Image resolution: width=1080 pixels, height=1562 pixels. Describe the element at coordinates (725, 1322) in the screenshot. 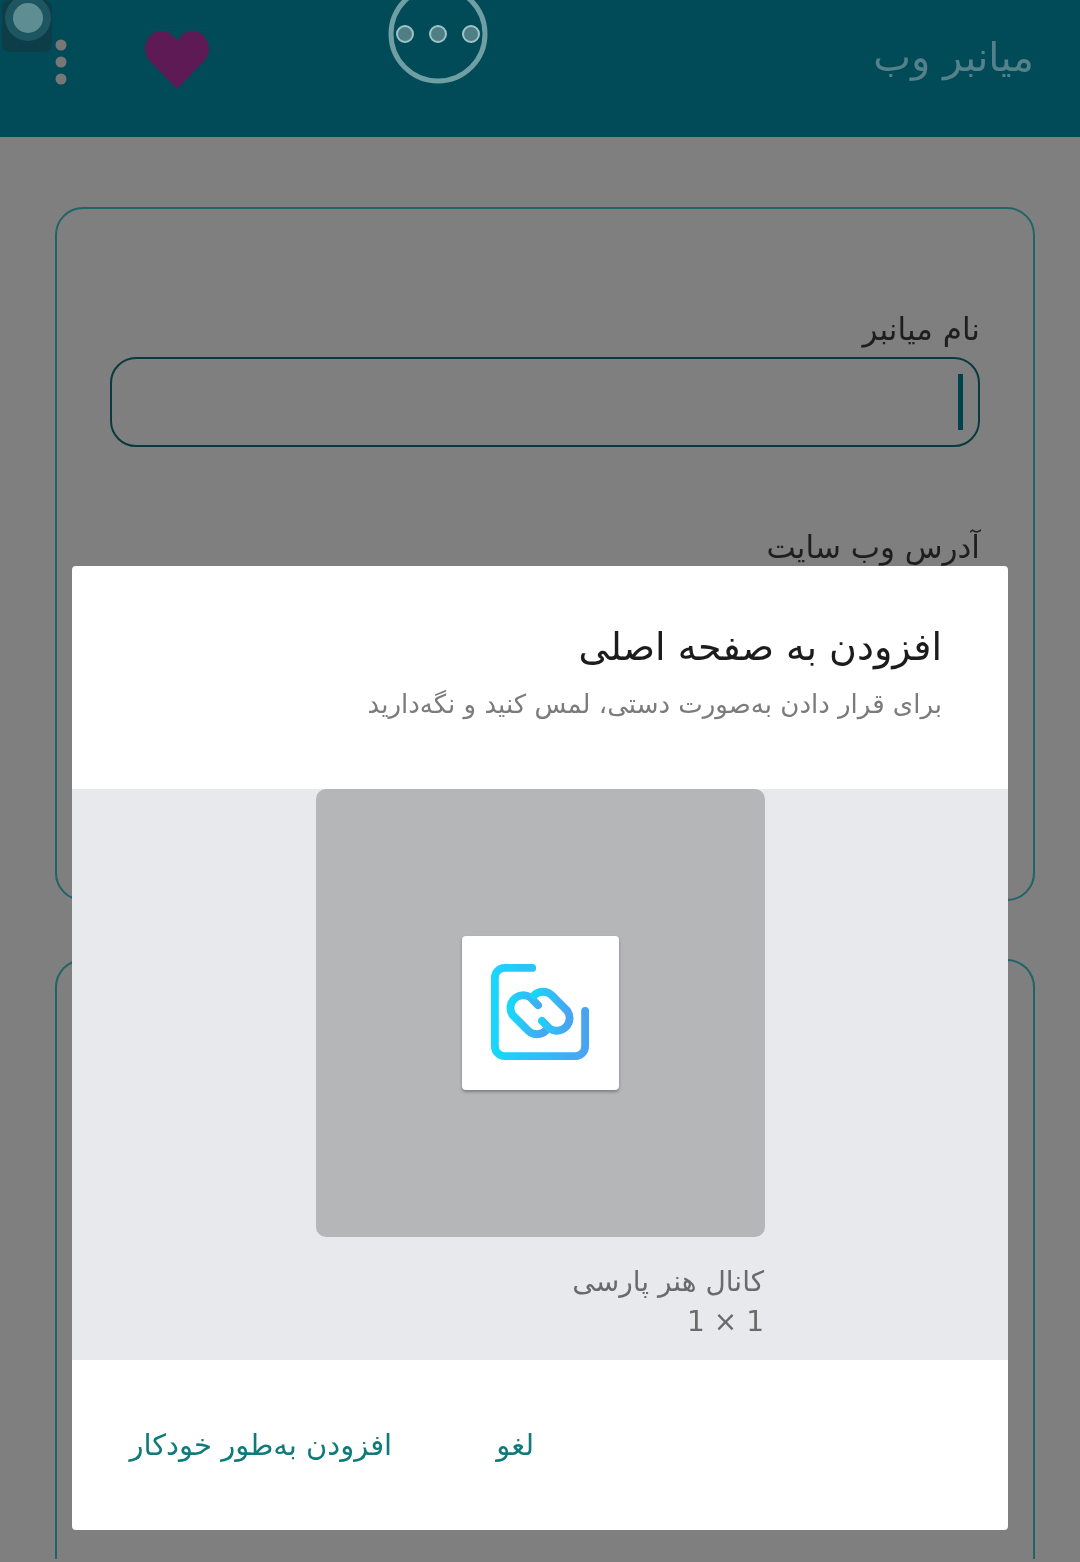

I see `widget-size: 1 × 1` at that location.